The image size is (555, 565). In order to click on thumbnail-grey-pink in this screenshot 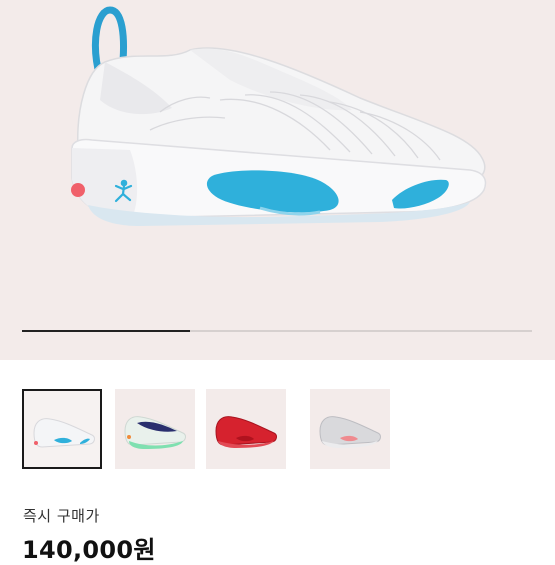, I will do `click(350, 429)`.